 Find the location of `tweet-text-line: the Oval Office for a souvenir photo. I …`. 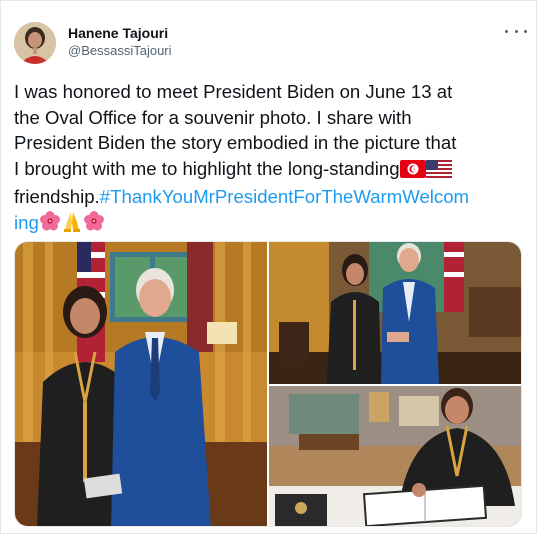

tweet-text-line: the Oval Office for a souvenir photo. I … is located at coordinates (213, 117).